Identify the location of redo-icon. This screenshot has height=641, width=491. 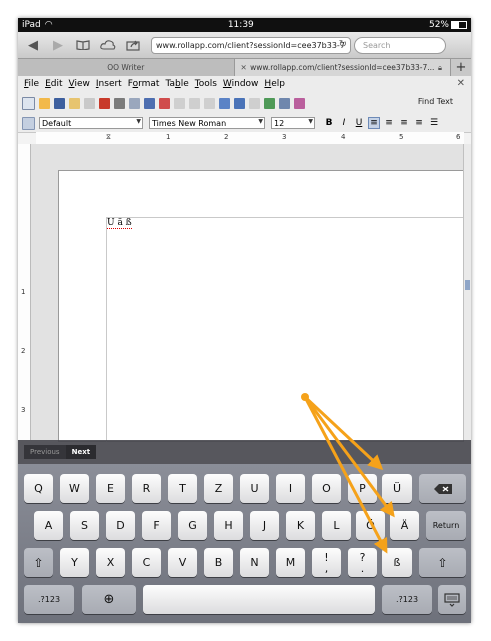
(254, 103).